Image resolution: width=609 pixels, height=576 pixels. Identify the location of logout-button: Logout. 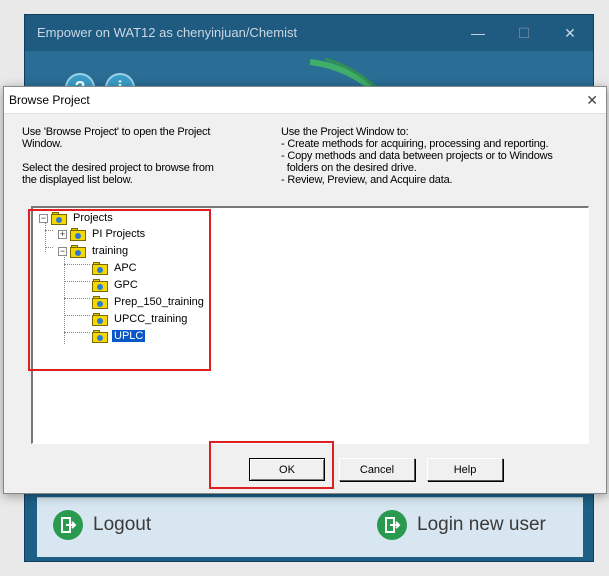
(102, 525).